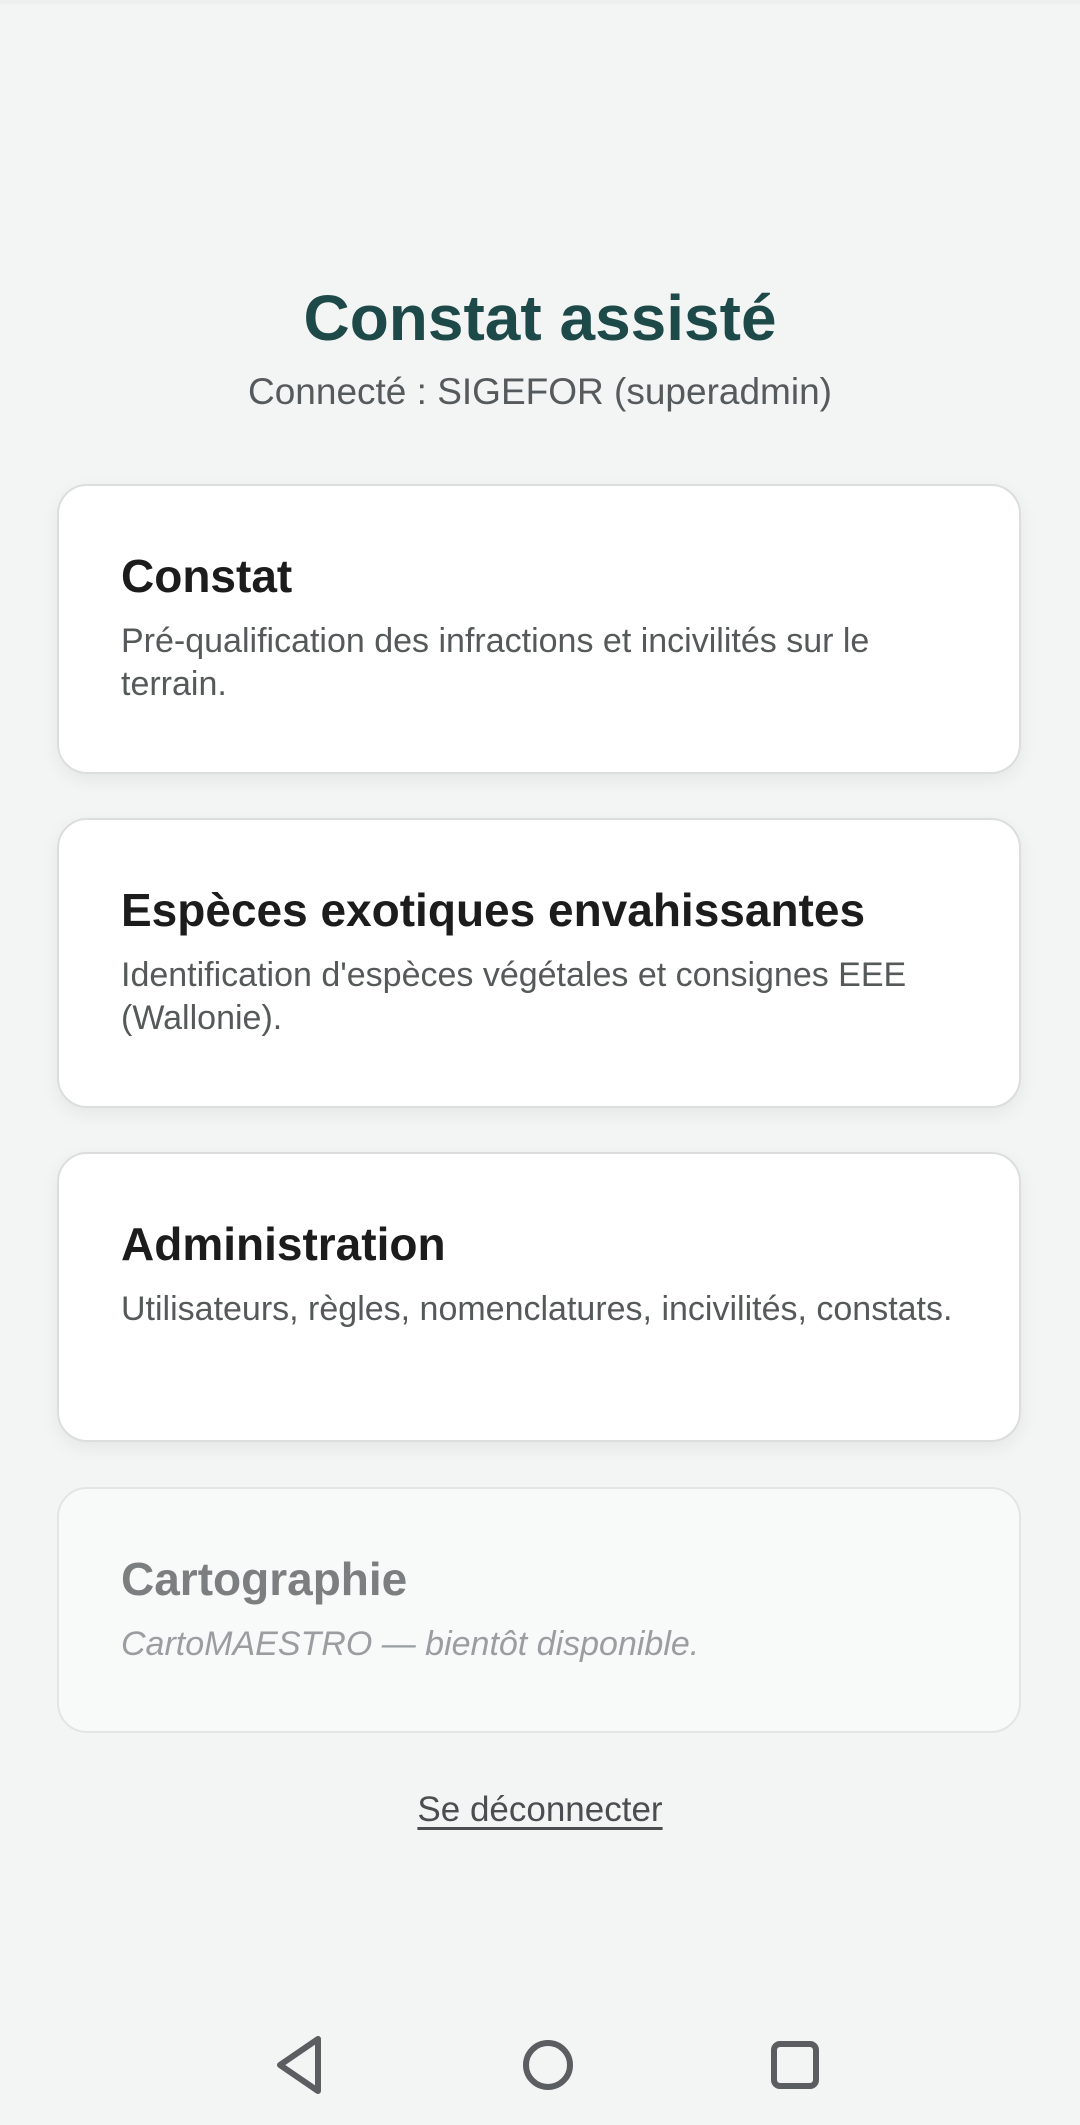  What do you see at coordinates (410, 1644) in the screenshot?
I see `card-description: CartoMAESTRO — bientôt disponible.` at bounding box center [410, 1644].